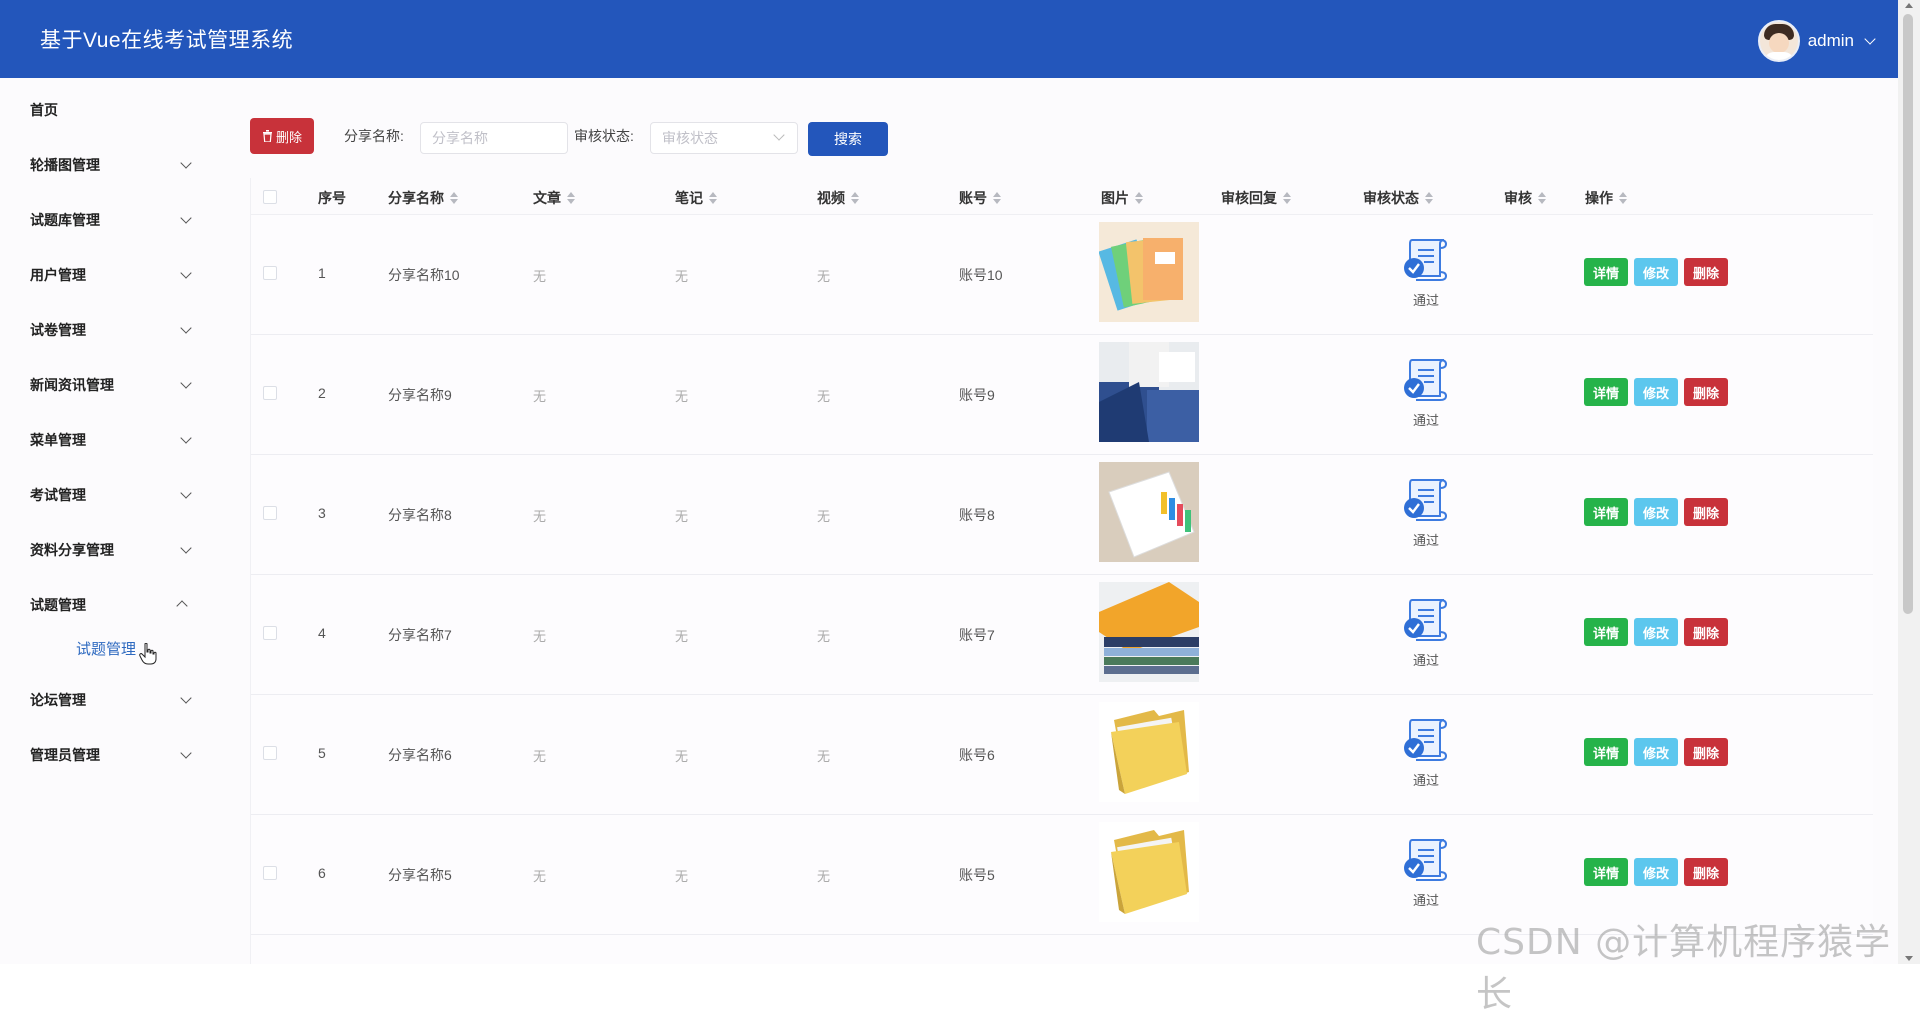 This screenshot has height=1017, width=1920. I want to click on cell-share-name: 分享名称8, so click(420, 515).